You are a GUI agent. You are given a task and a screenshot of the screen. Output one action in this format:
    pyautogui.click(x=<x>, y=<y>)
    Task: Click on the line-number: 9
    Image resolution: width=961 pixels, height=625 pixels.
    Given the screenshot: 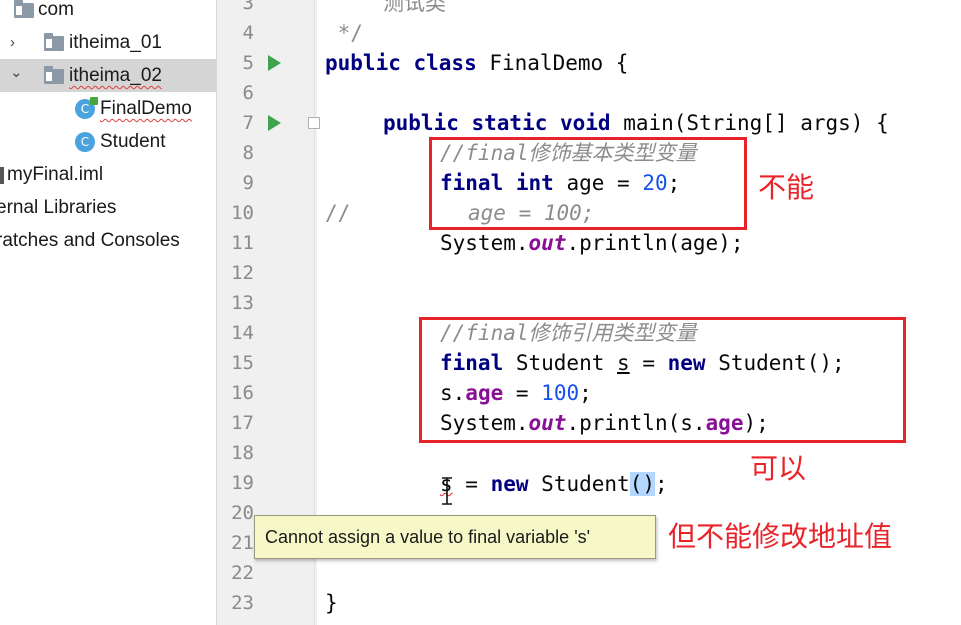 What is the action you would take?
    pyautogui.click(x=248, y=183)
    